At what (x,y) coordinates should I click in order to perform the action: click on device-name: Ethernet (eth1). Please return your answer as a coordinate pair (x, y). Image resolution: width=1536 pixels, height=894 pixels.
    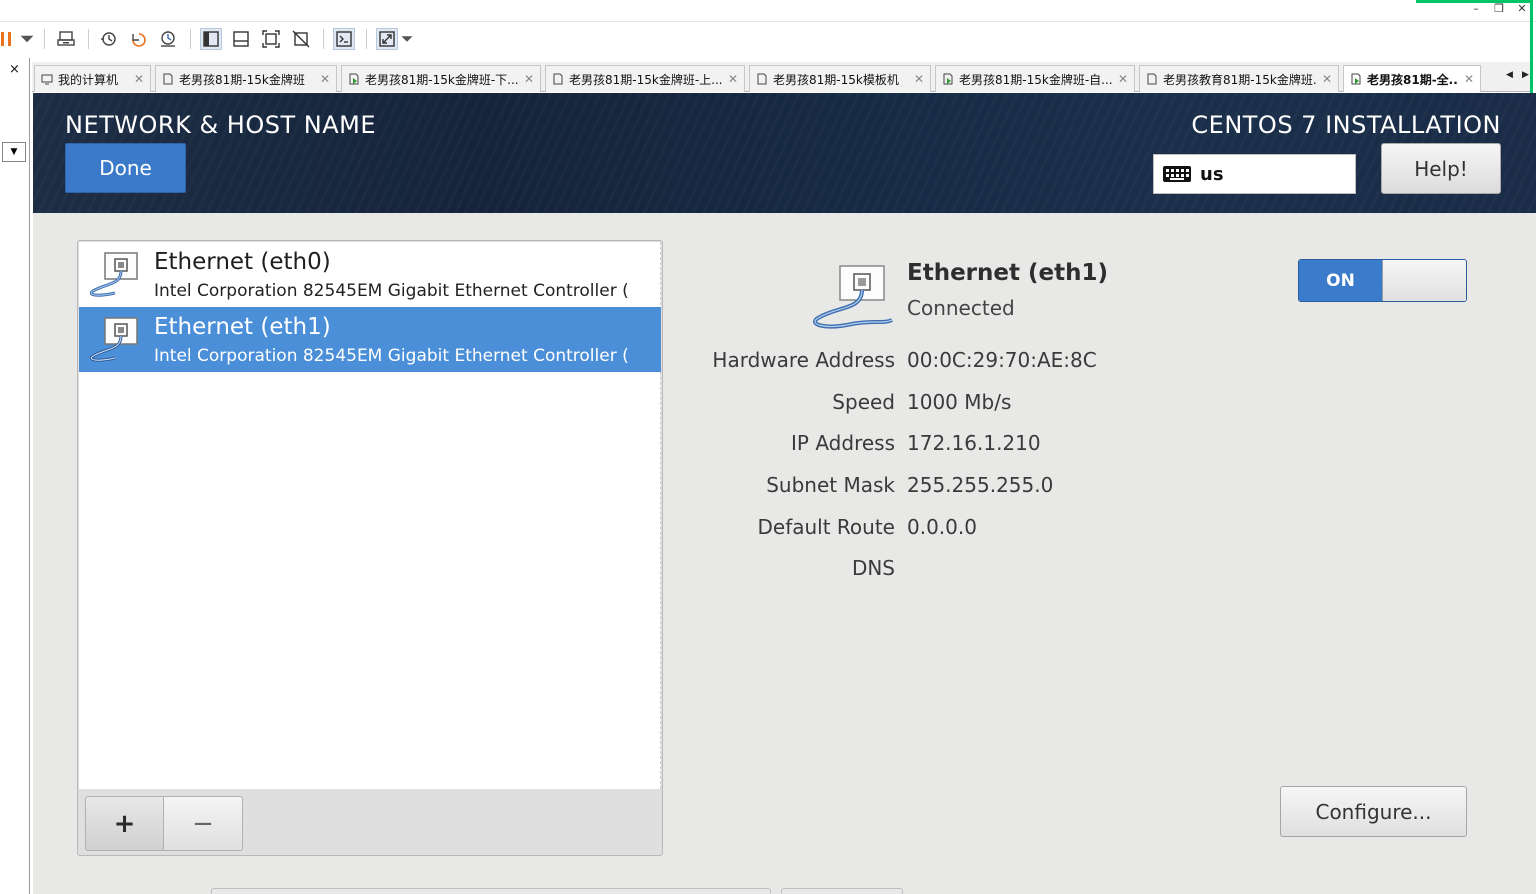
    Looking at the image, I should click on (242, 327).